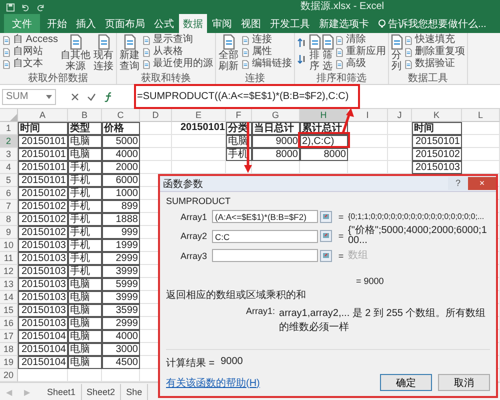 The height and width of the screenshot is (400, 500). Describe the element at coordinates (103, 53) in the screenshot. I see `ribbon-button: 现有连接` at that location.